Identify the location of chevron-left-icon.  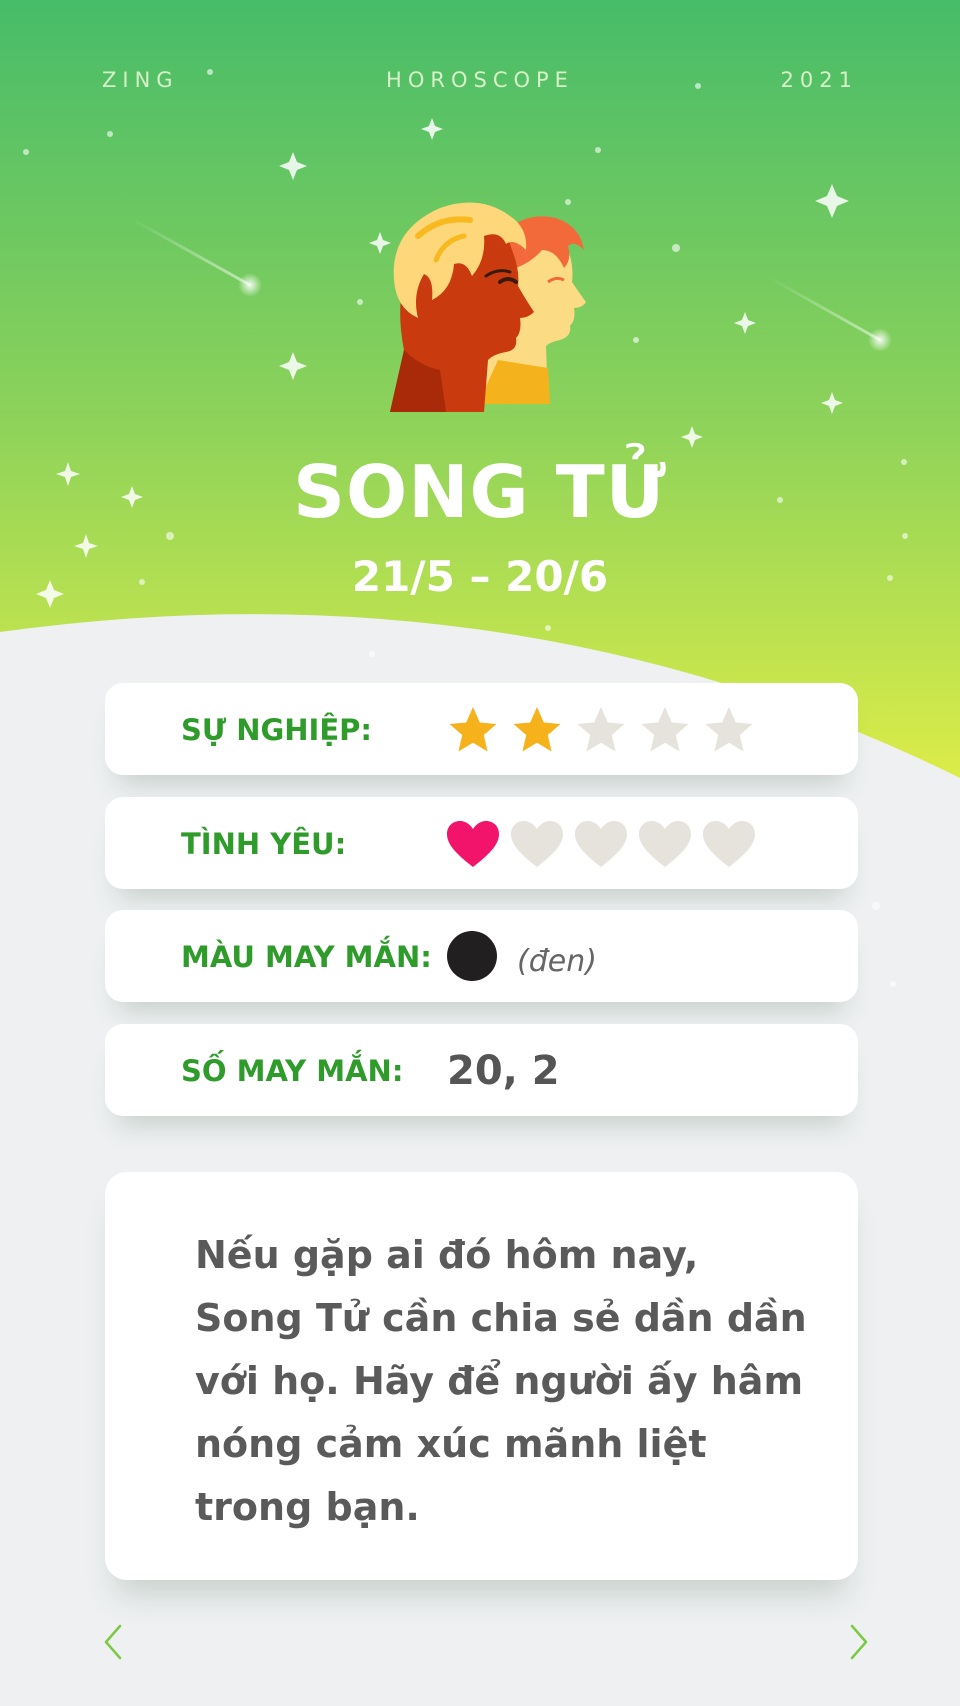
(120, 1642).